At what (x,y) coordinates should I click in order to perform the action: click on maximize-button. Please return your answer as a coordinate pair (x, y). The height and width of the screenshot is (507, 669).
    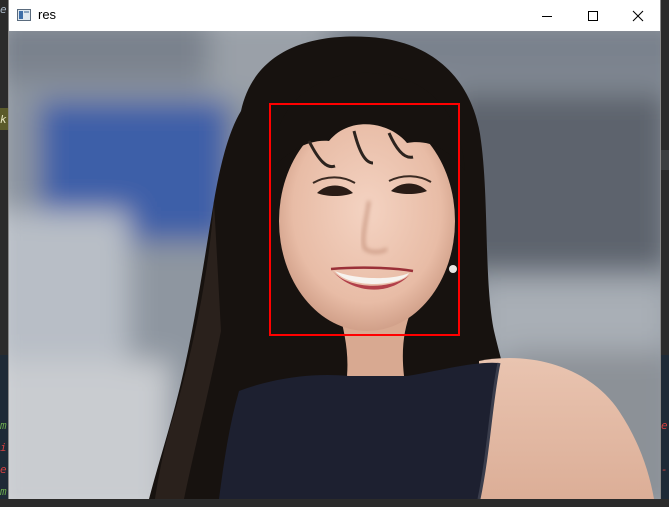
    Looking at the image, I should click on (593, 15).